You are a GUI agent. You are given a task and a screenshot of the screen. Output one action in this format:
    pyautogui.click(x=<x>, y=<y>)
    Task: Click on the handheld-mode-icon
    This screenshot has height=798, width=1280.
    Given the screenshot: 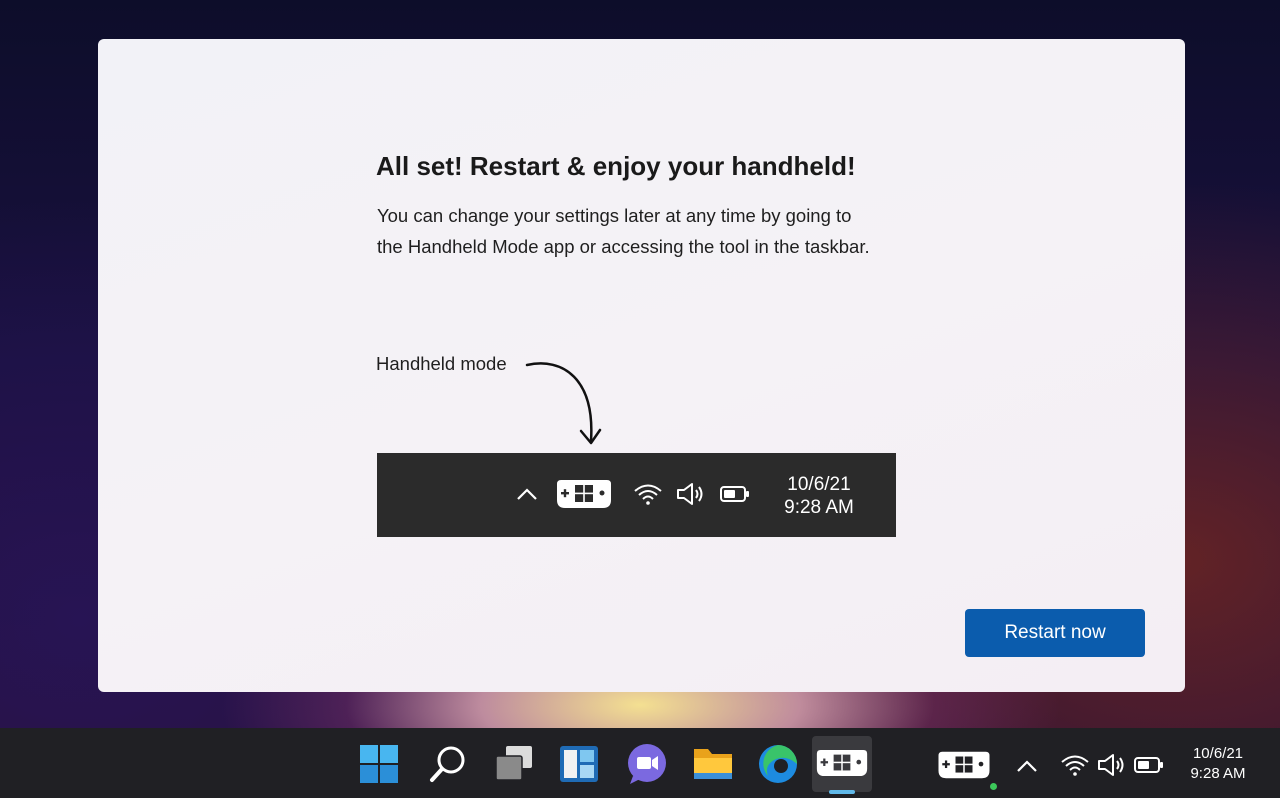 What is the action you would take?
    pyautogui.click(x=584, y=494)
    